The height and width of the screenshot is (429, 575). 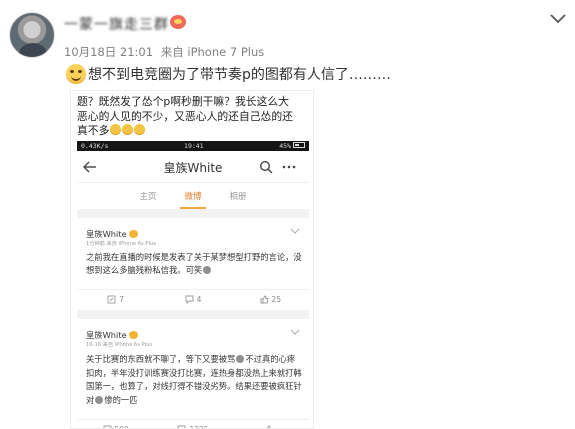 I want to click on card-text: 之前我在直播的时候是发表了关于某梦想型打野的言论，没想到这么多脑残粉私信我。可笑, so click(x=194, y=264).